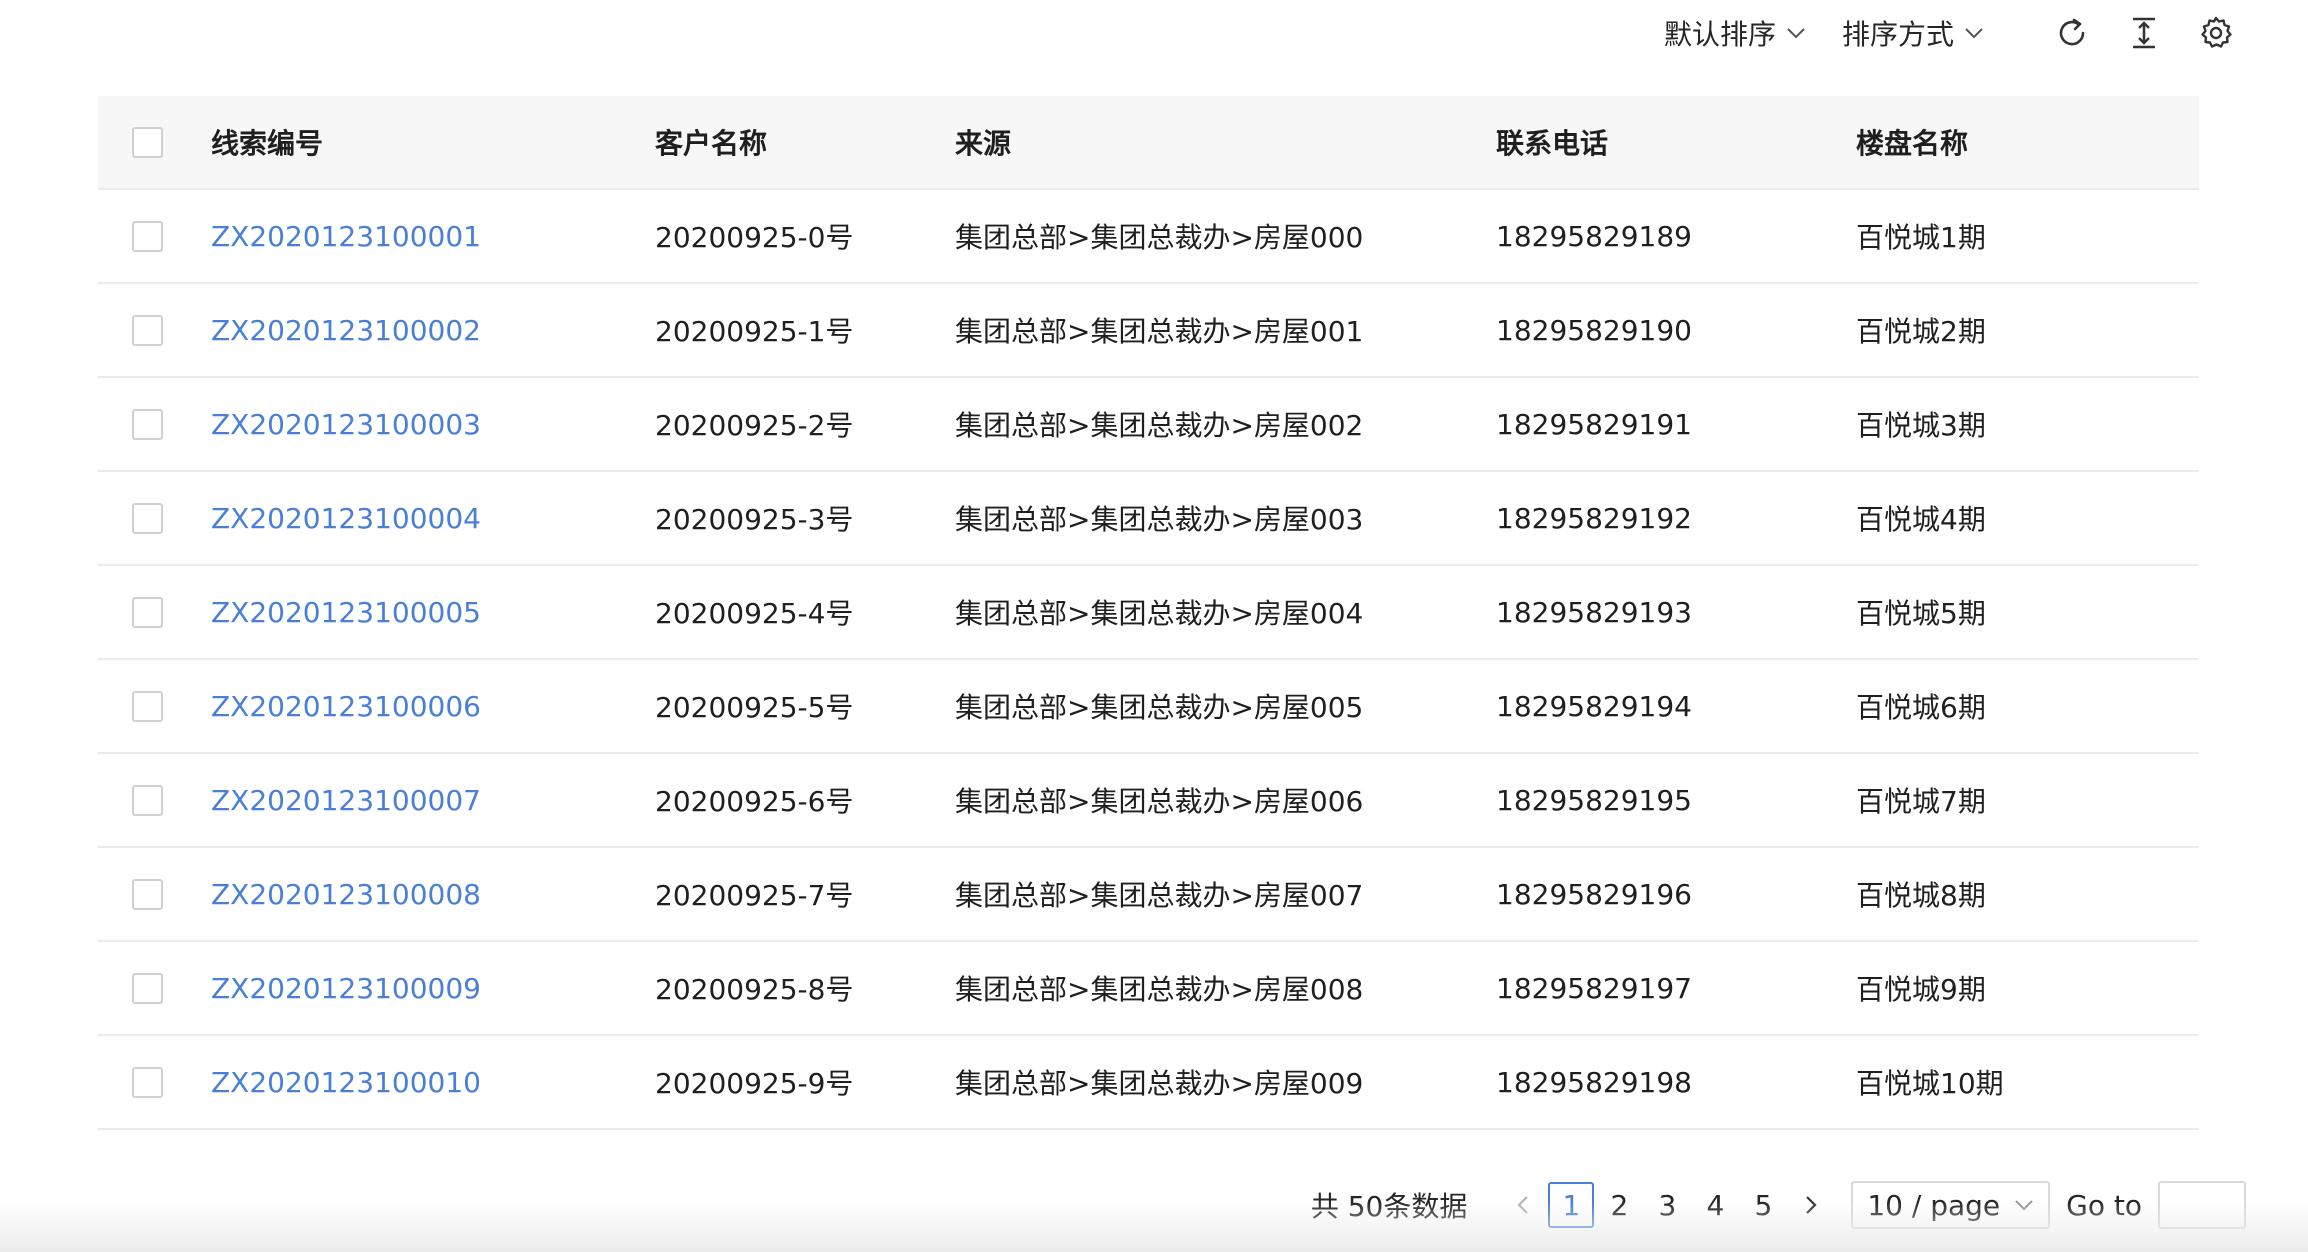  I want to click on estate-cell: 百悦城9期, so click(1921, 989).